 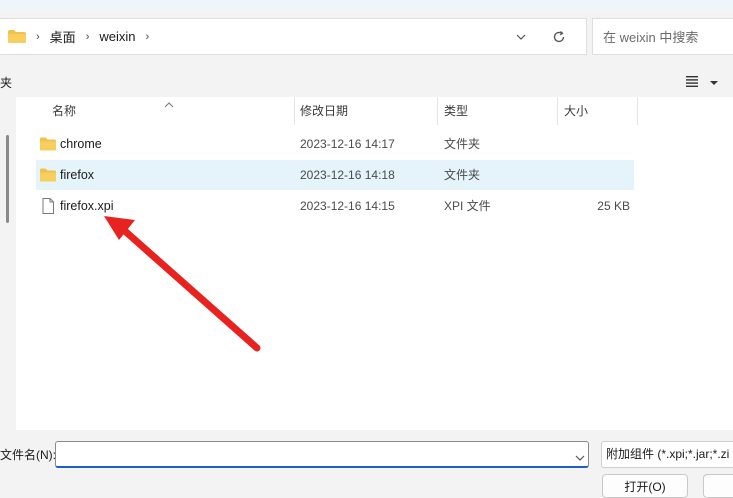 I want to click on address-bar: › 桌面 › weixin ›, so click(x=293, y=36).